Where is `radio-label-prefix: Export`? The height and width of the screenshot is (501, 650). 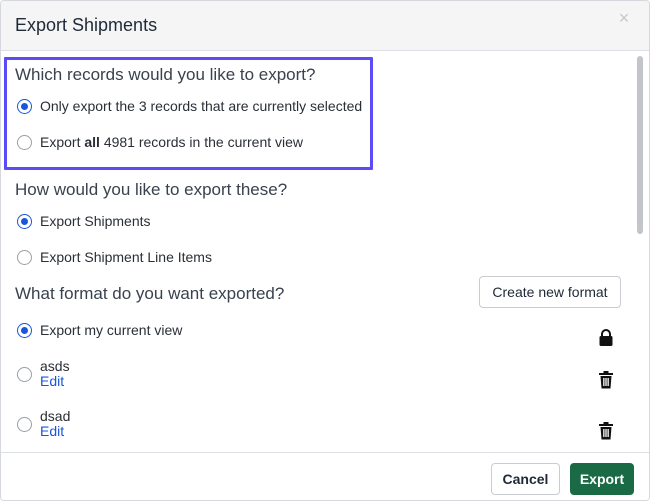 radio-label-prefix: Export is located at coordinates (62, 142).